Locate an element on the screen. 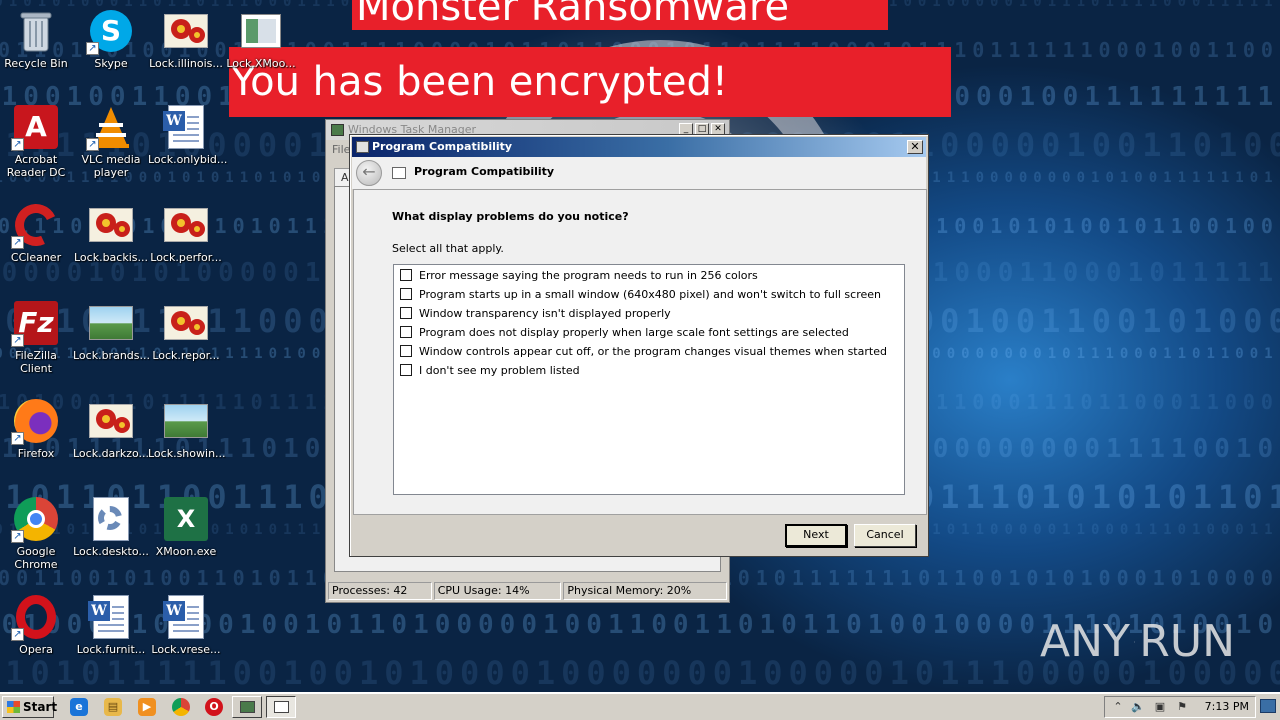  problem-option-not-listed: I don't see my problem listed is located at coordinates (490, 370).